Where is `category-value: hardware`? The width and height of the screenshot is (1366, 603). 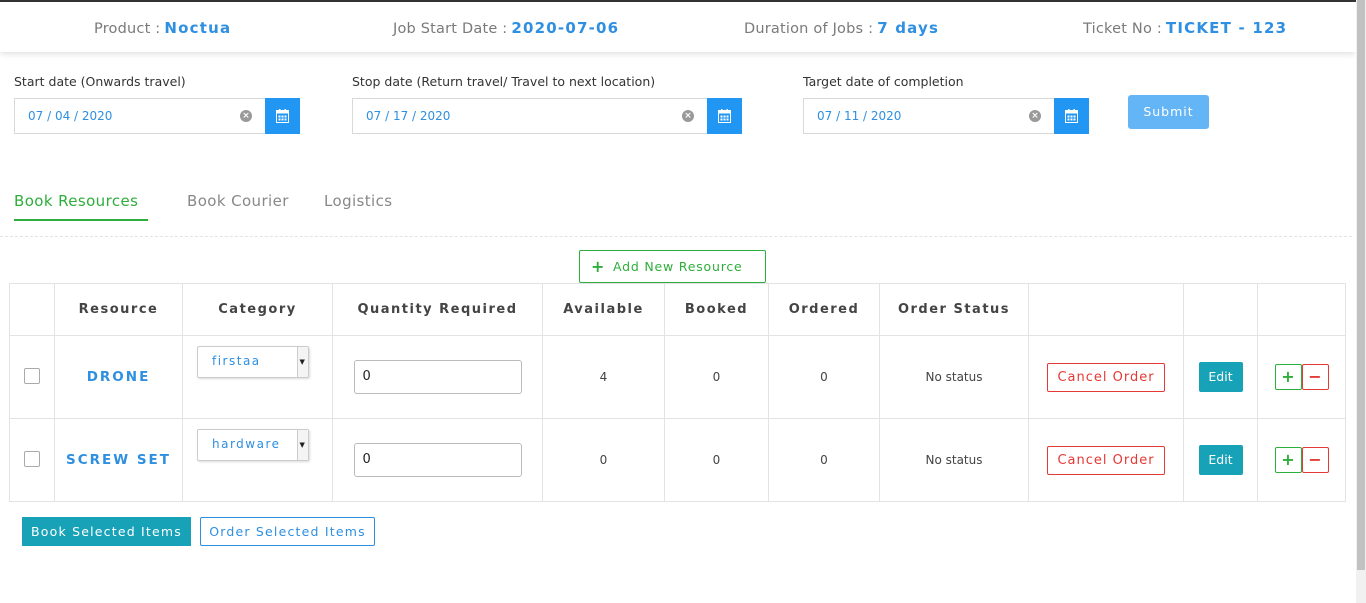 category-value: hardware is located at coordinates (246, 444).